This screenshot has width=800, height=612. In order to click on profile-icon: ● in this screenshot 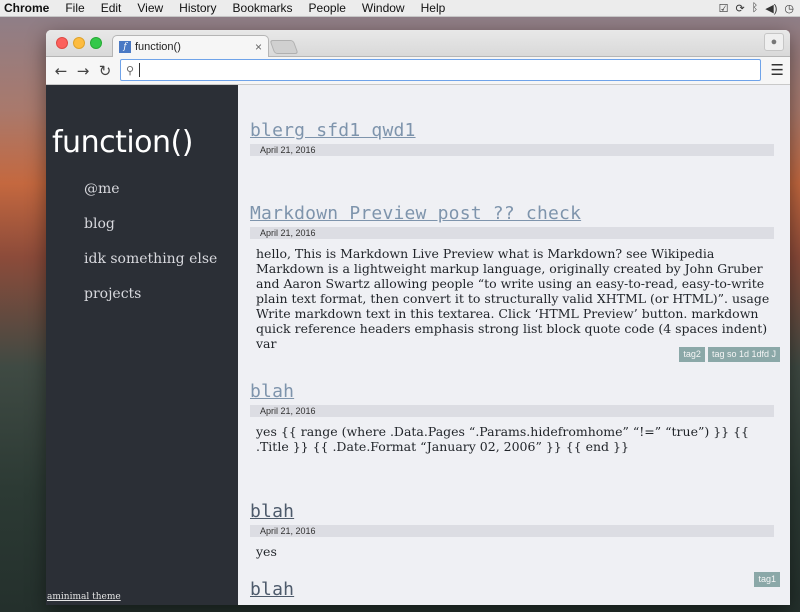, I will do `click(774, 42)`.